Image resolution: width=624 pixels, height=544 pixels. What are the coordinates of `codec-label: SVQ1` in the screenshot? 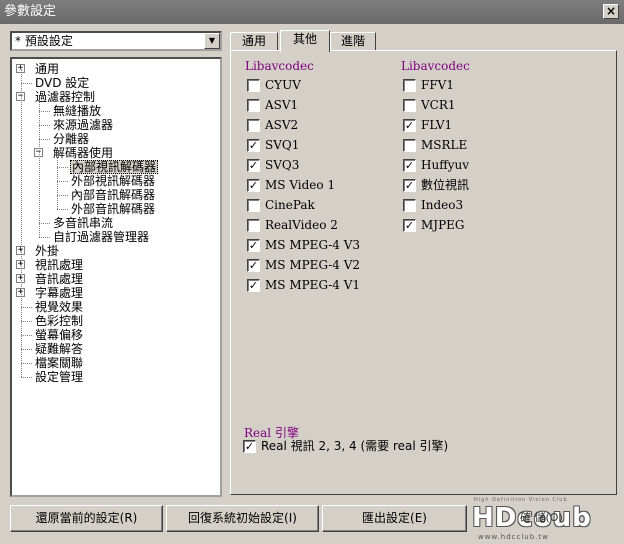 It's located at (282, 145).